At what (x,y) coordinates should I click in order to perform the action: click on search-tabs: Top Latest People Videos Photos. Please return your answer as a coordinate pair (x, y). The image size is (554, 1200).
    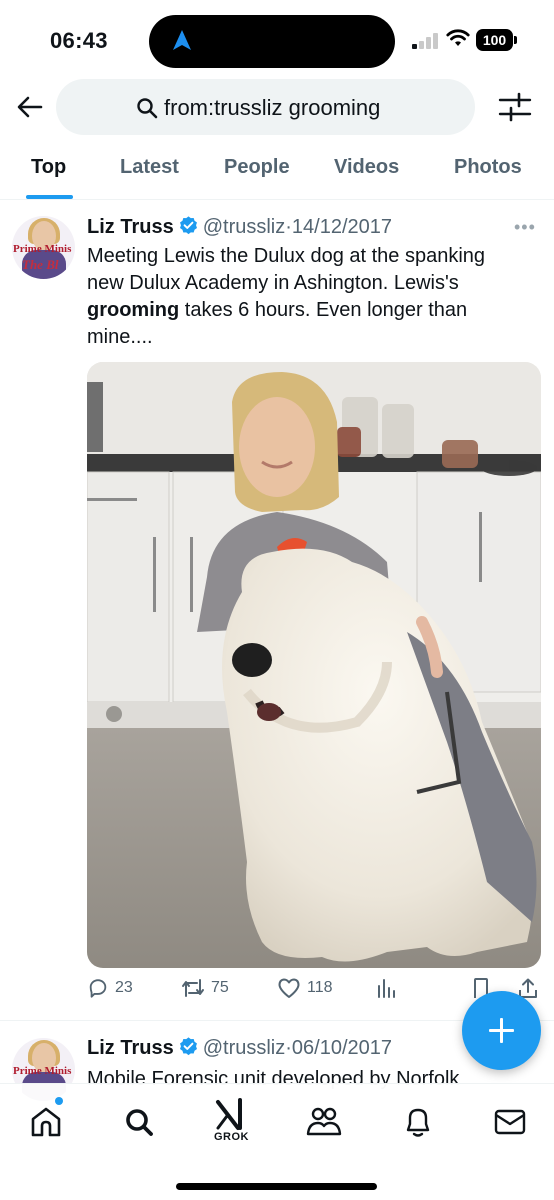
    Looking at the image, I should click on (277, 170).